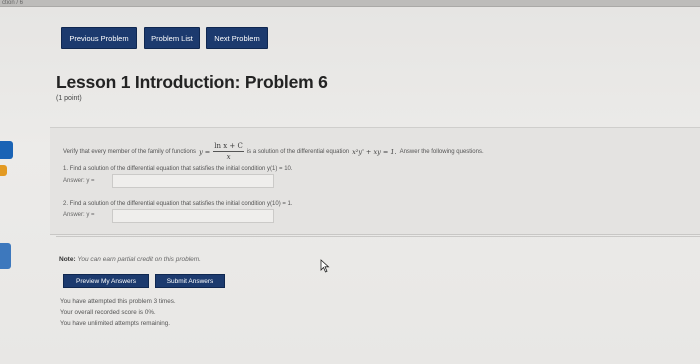  I want to click on function-fraction: ln x + C x, so click(228, 152).